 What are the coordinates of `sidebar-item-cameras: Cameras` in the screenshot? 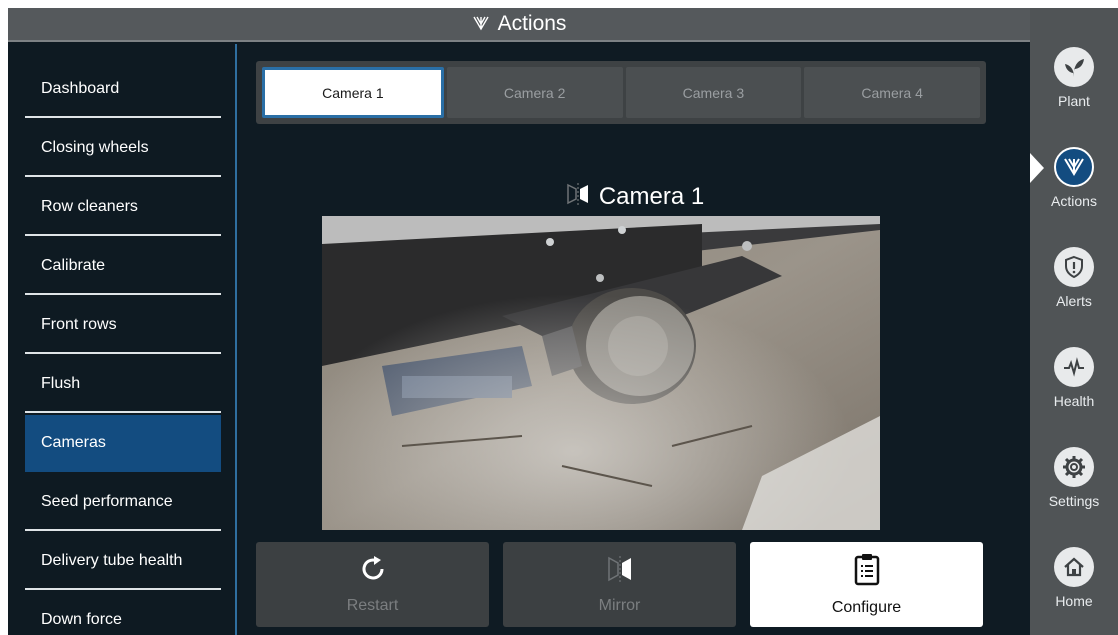 It's located at (123, 443).